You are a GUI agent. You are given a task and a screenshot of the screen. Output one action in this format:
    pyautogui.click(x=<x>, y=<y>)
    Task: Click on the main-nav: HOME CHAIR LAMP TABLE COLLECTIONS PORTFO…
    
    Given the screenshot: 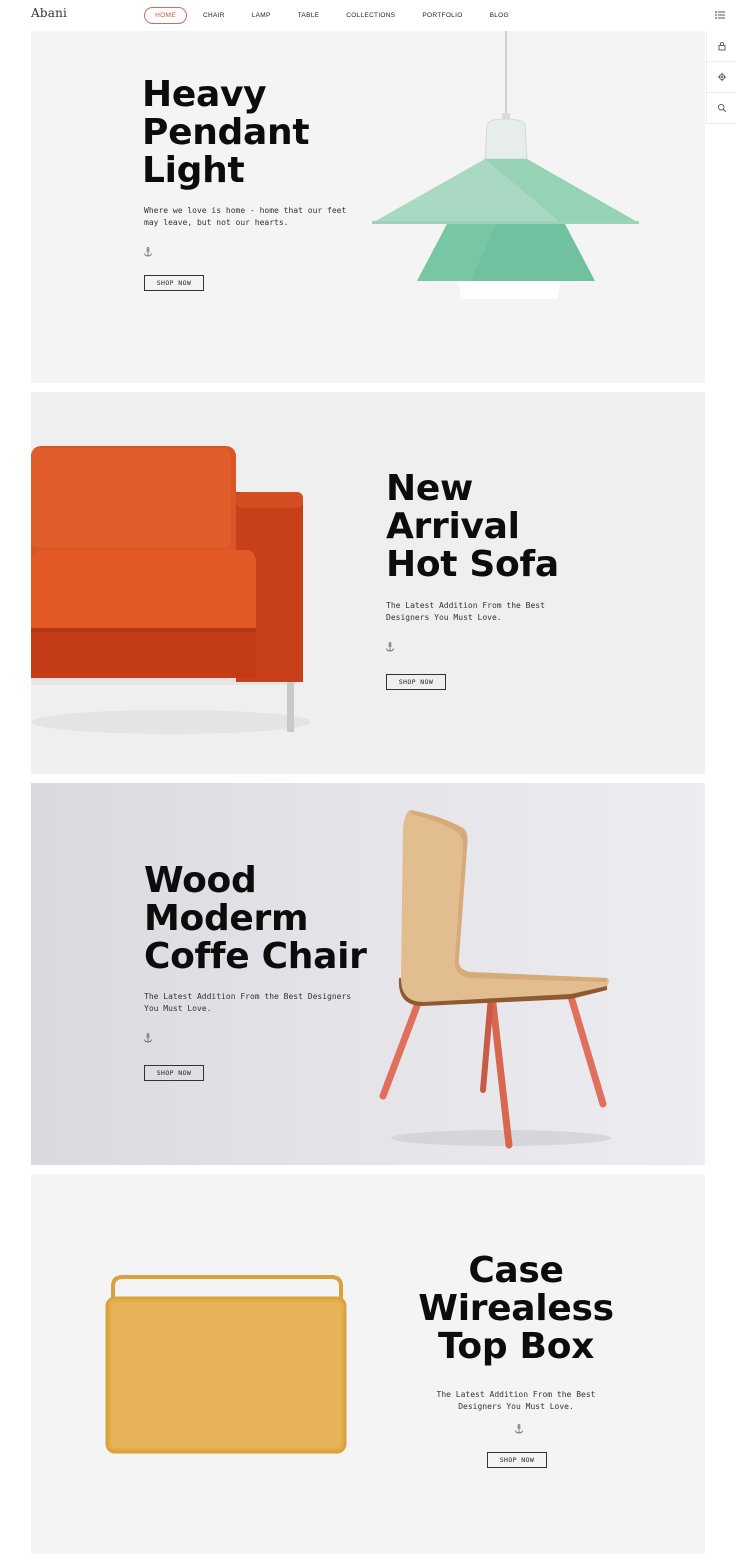 What is the action you would take?
    pyautogui.click(x=326, y=15)
    